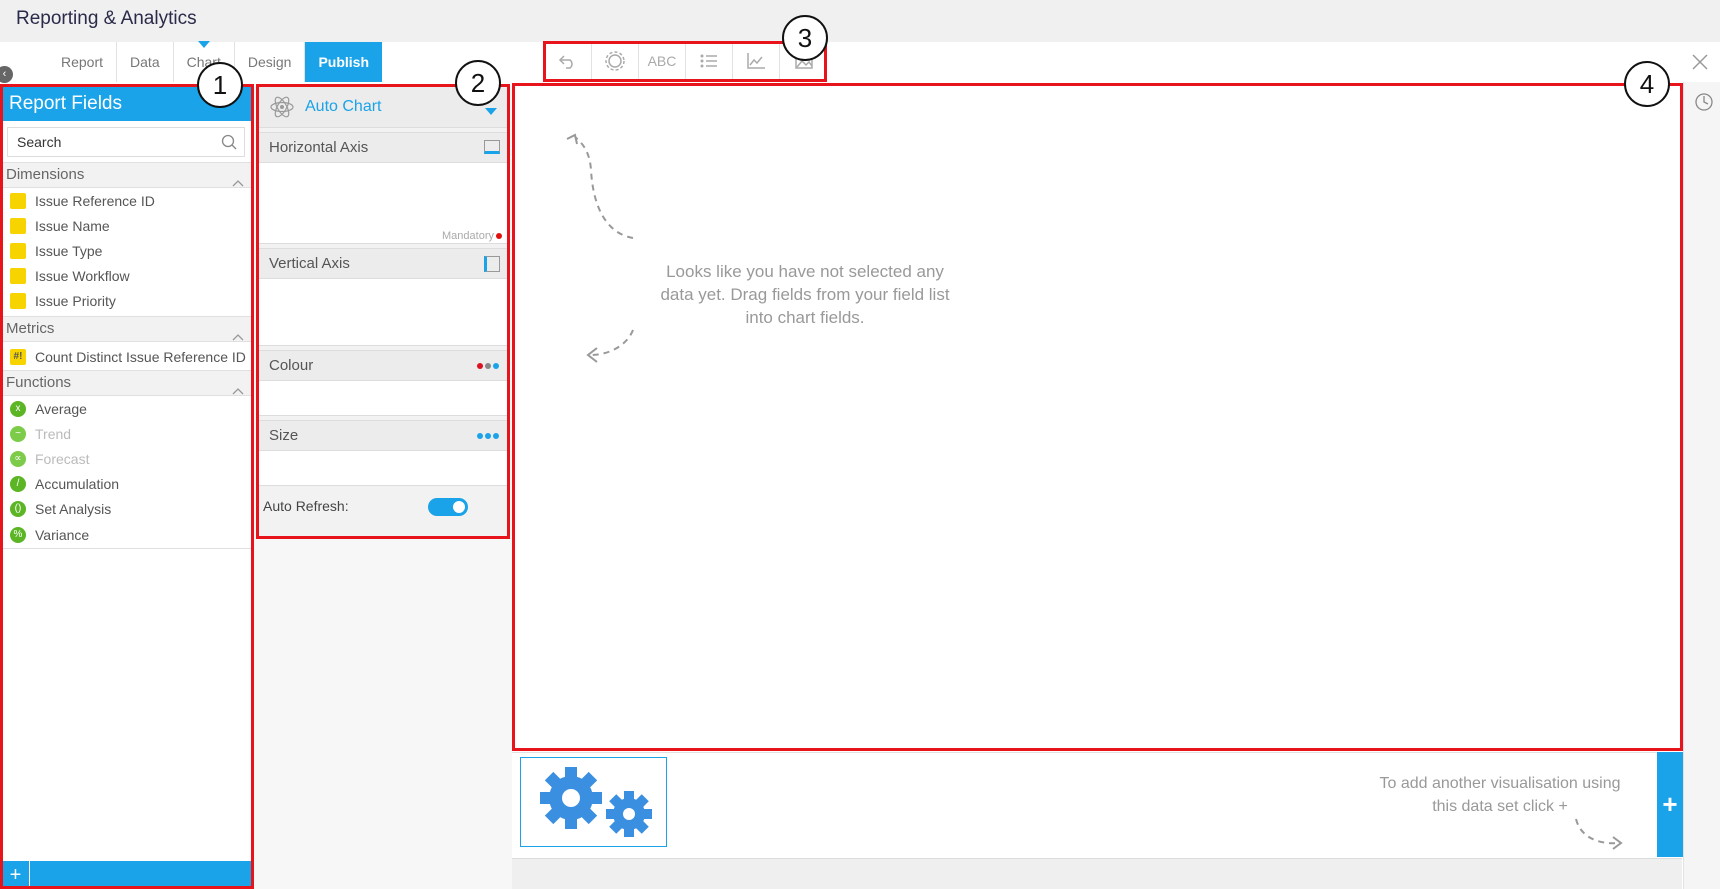 Image resolution: width=1720 pixels, height=889 pixels. Describe the element at coordinates (488, 436) in the screenshot. I see `size-dots-icon` at that location.